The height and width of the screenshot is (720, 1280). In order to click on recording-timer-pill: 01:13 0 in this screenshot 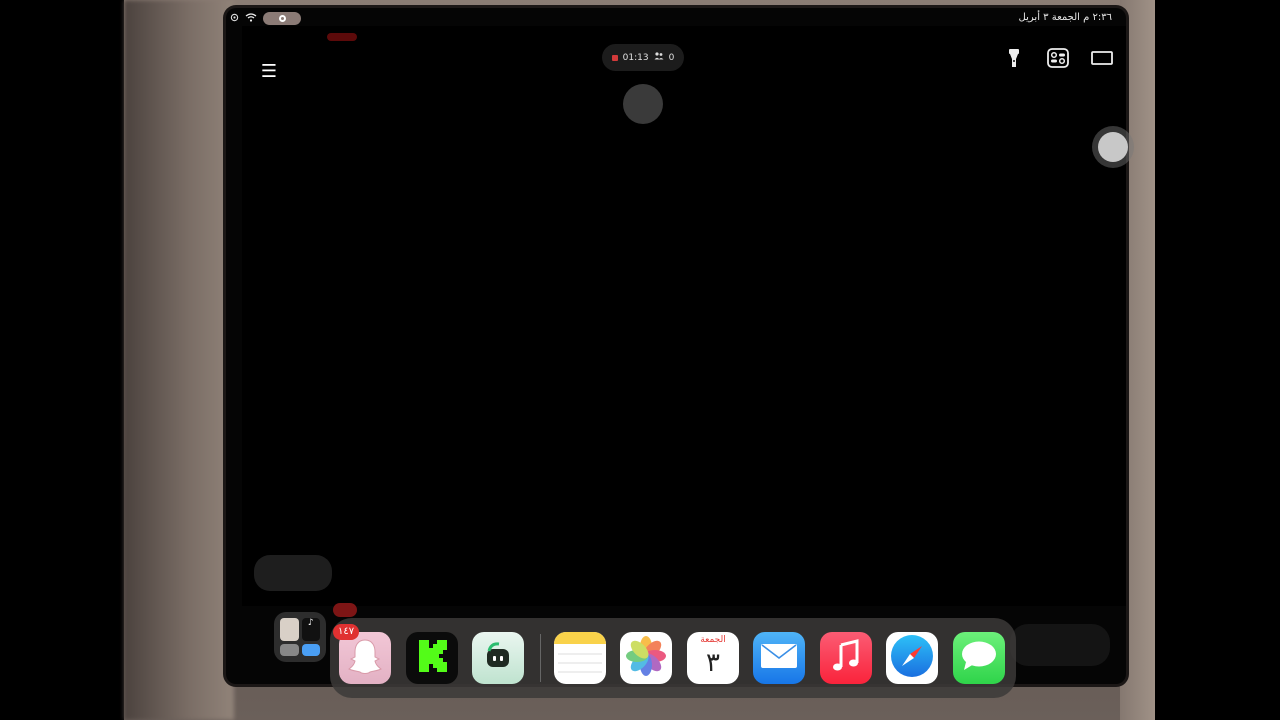, I will do `click(643, 57)`.